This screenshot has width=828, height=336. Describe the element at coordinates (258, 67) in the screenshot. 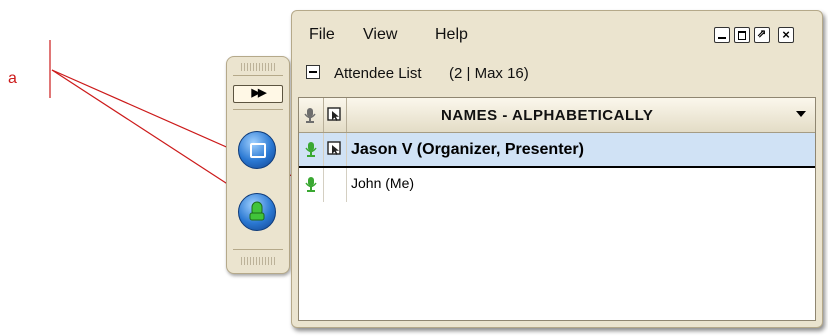

I see `drag-grip-top` at that location.